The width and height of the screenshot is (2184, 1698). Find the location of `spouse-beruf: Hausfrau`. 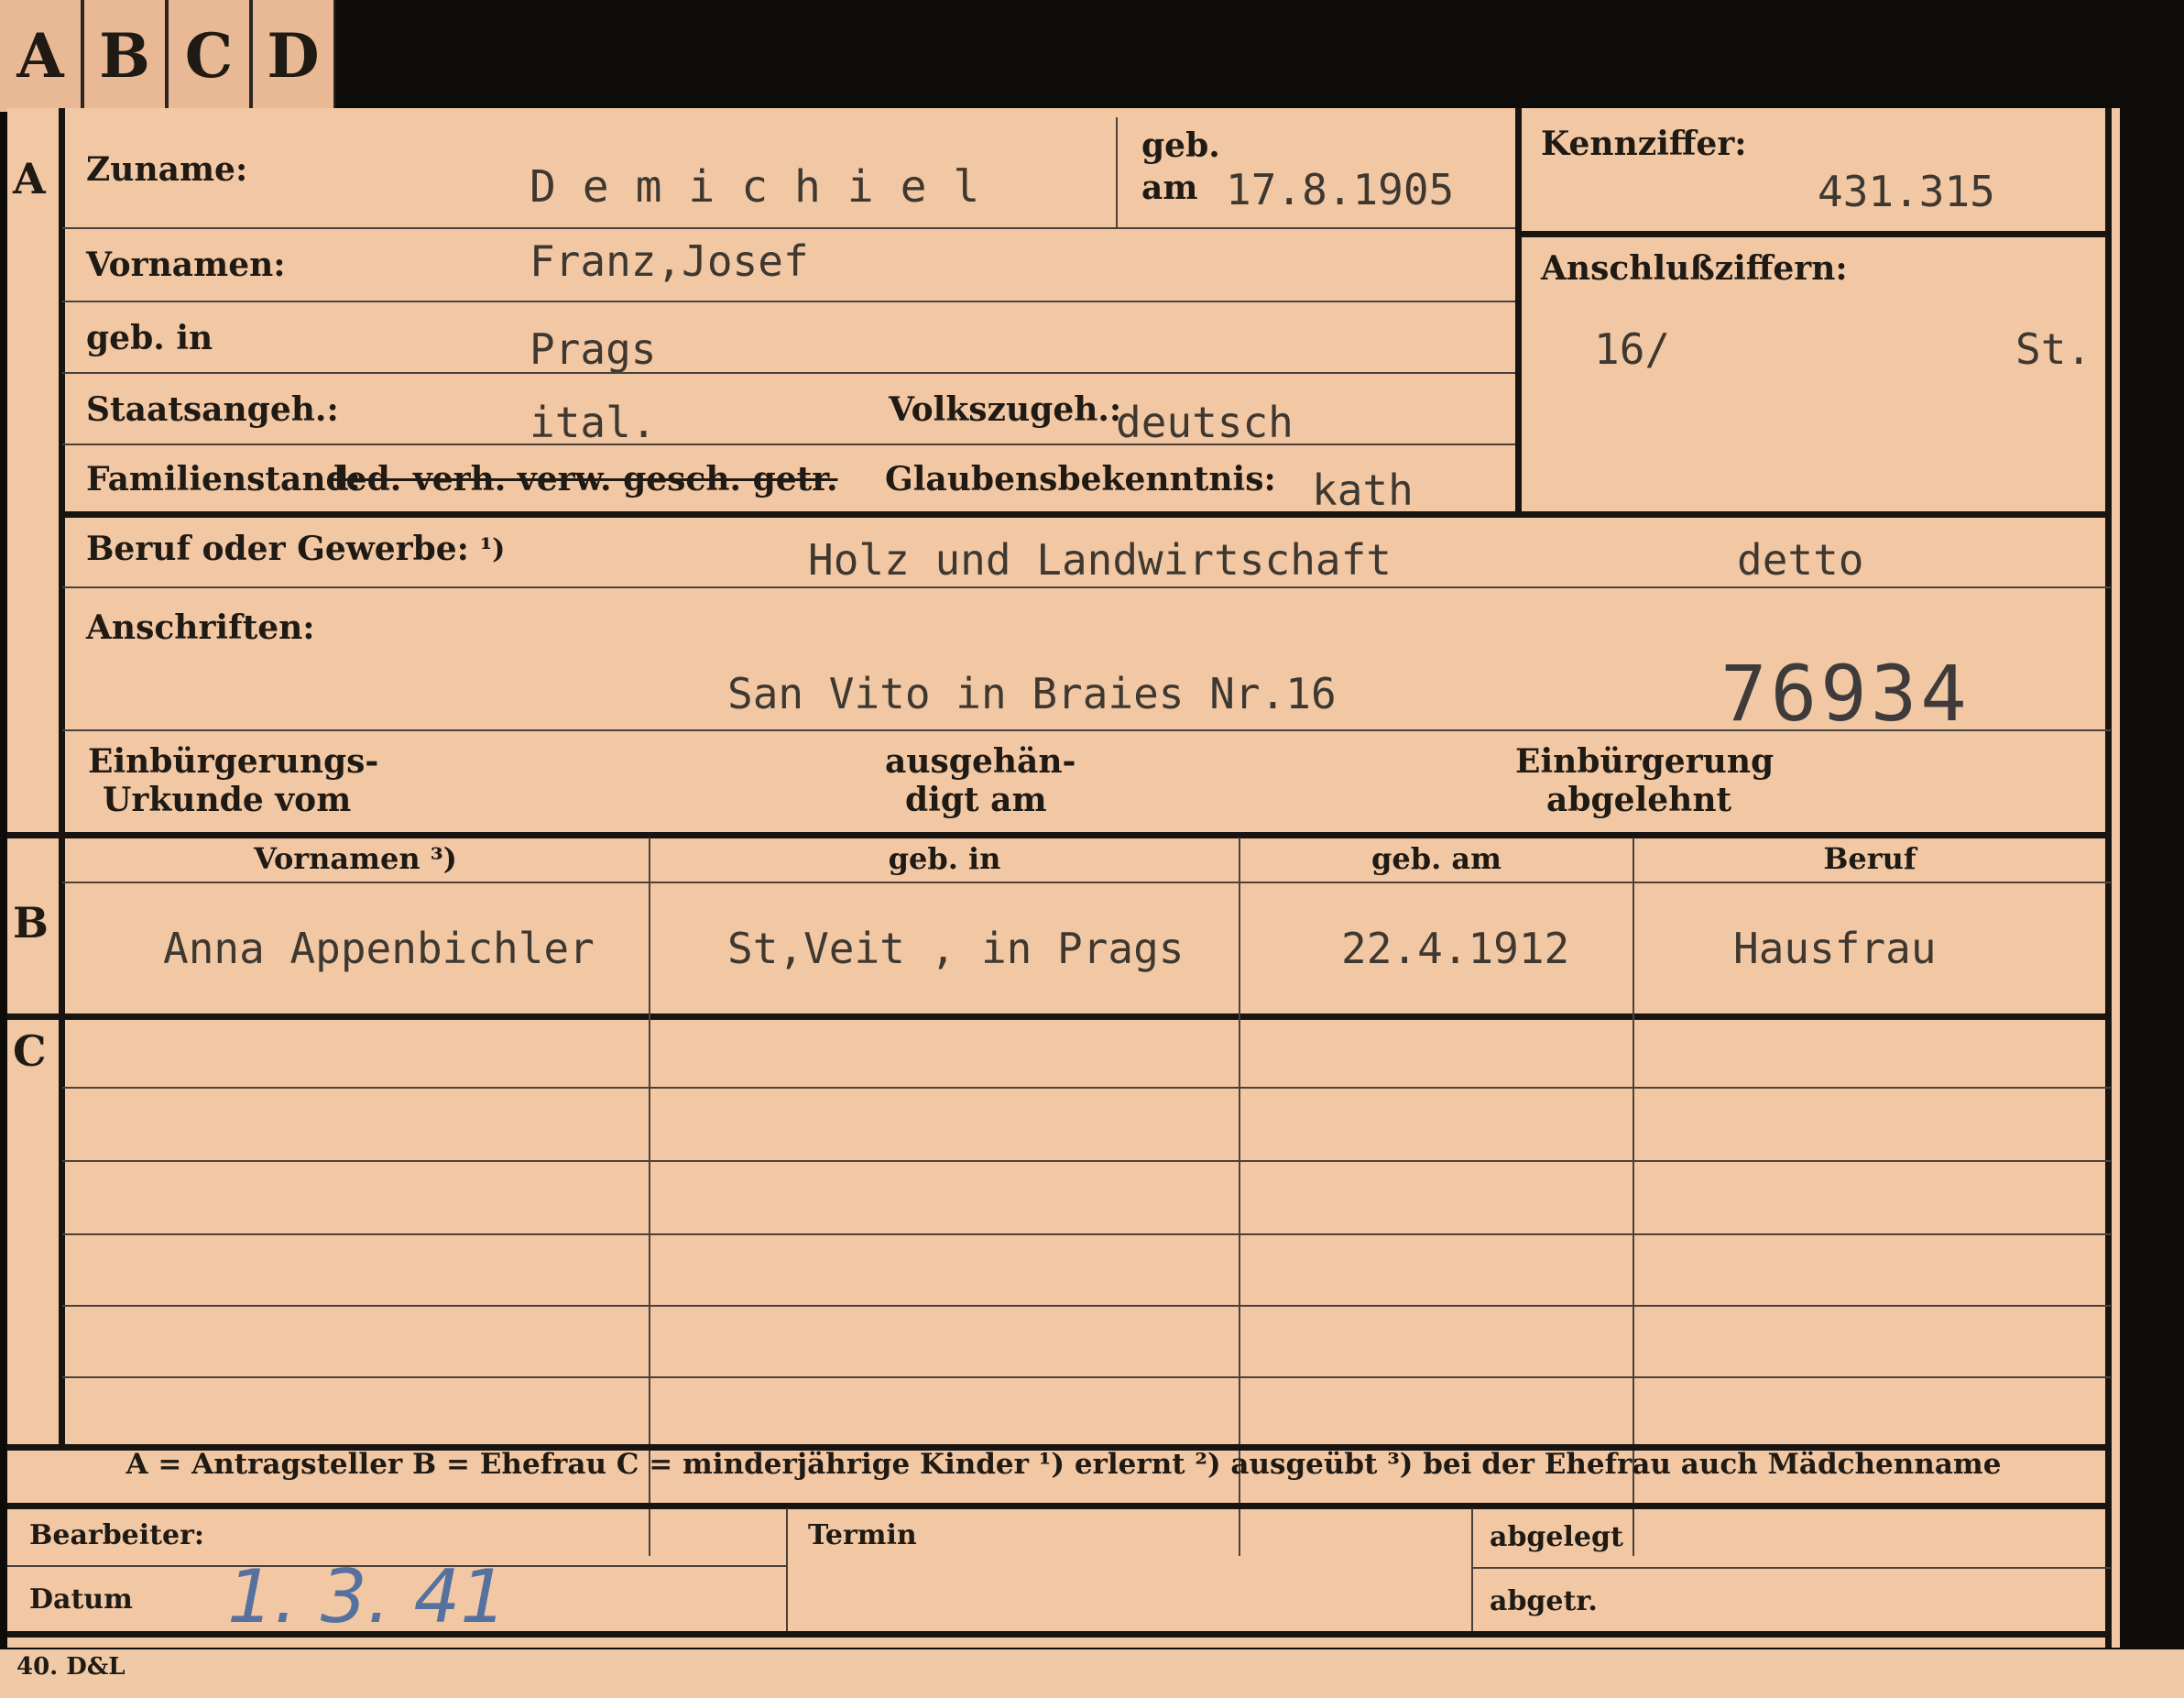

spouse-beruf: Hausfrau is located at coordinates (1835, 948).